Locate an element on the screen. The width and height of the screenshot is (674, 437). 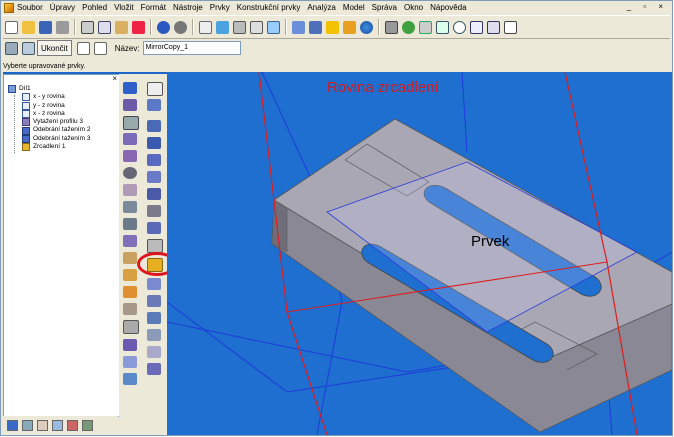
loft-icon is located at coordinates (130, 292).